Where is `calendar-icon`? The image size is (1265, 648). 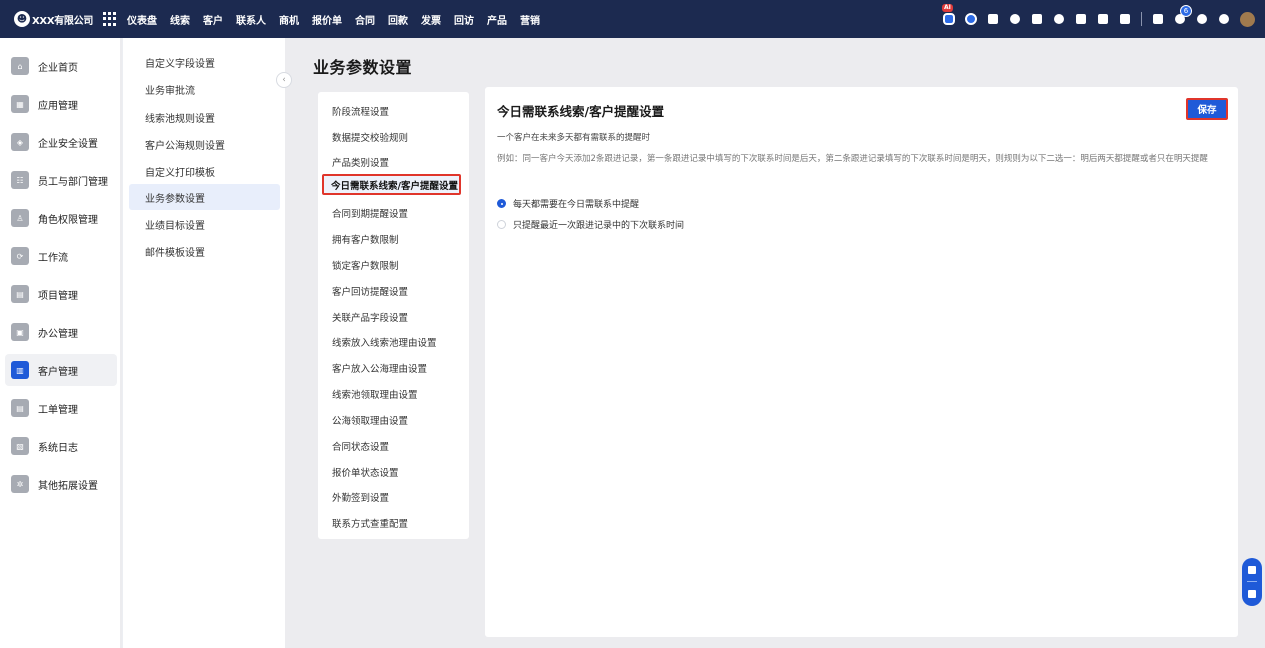 calendar-icon is located at coordinates (1125, 19).